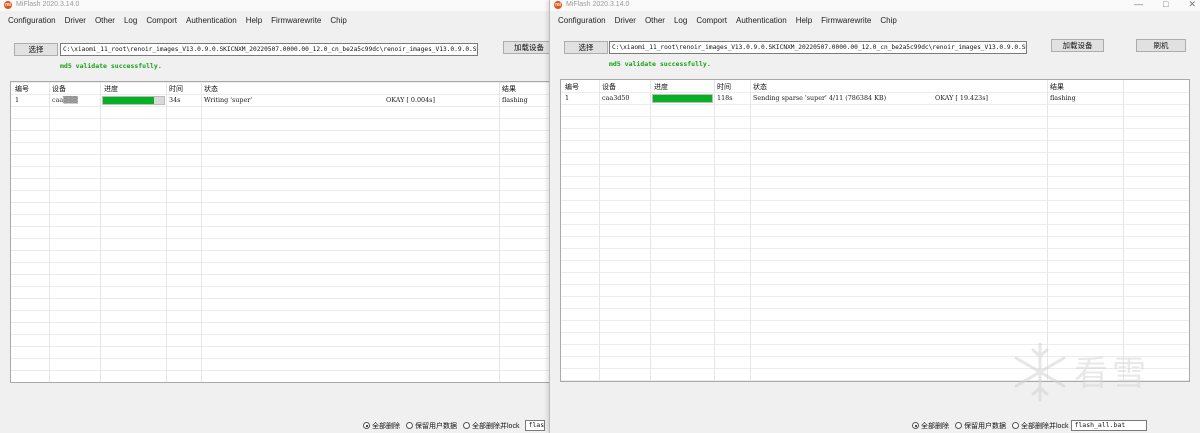 The image size is (1200, 433). What do you see at coordinates (962, 98) in the screenshot?
I see `row-okay-log: OKAY [ 19.423s]` at bounding box center [962, 98].